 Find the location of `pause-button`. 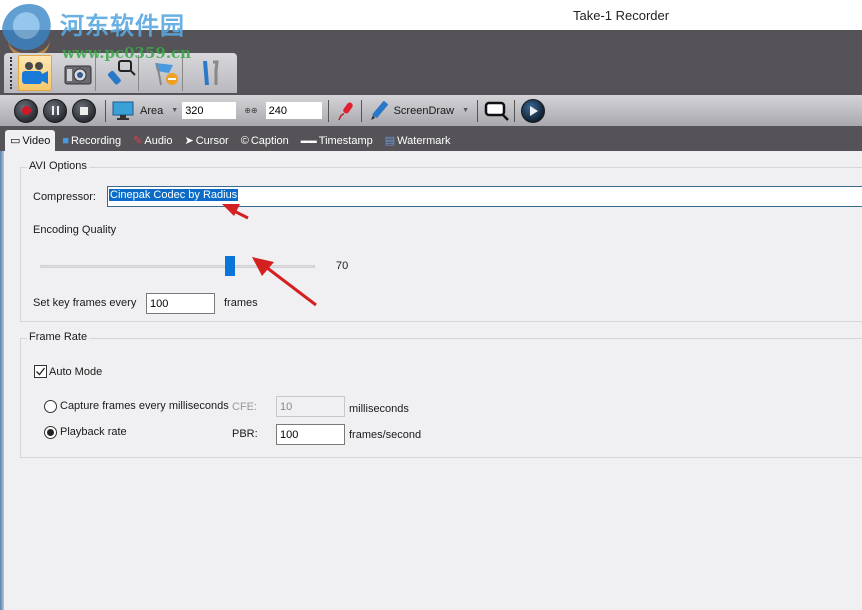

pause-button is located at coordinates (55, 110).